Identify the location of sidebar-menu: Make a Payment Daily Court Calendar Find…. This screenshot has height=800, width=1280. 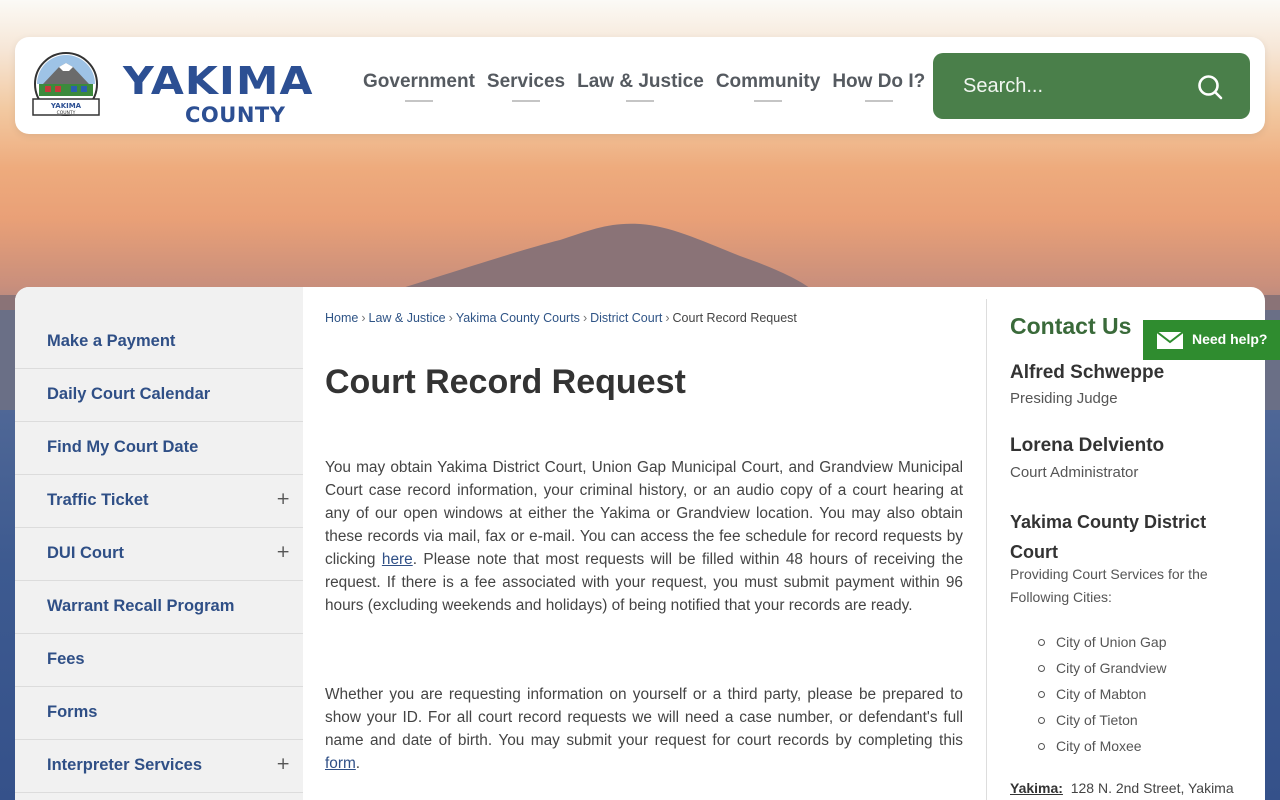
(159, 543).